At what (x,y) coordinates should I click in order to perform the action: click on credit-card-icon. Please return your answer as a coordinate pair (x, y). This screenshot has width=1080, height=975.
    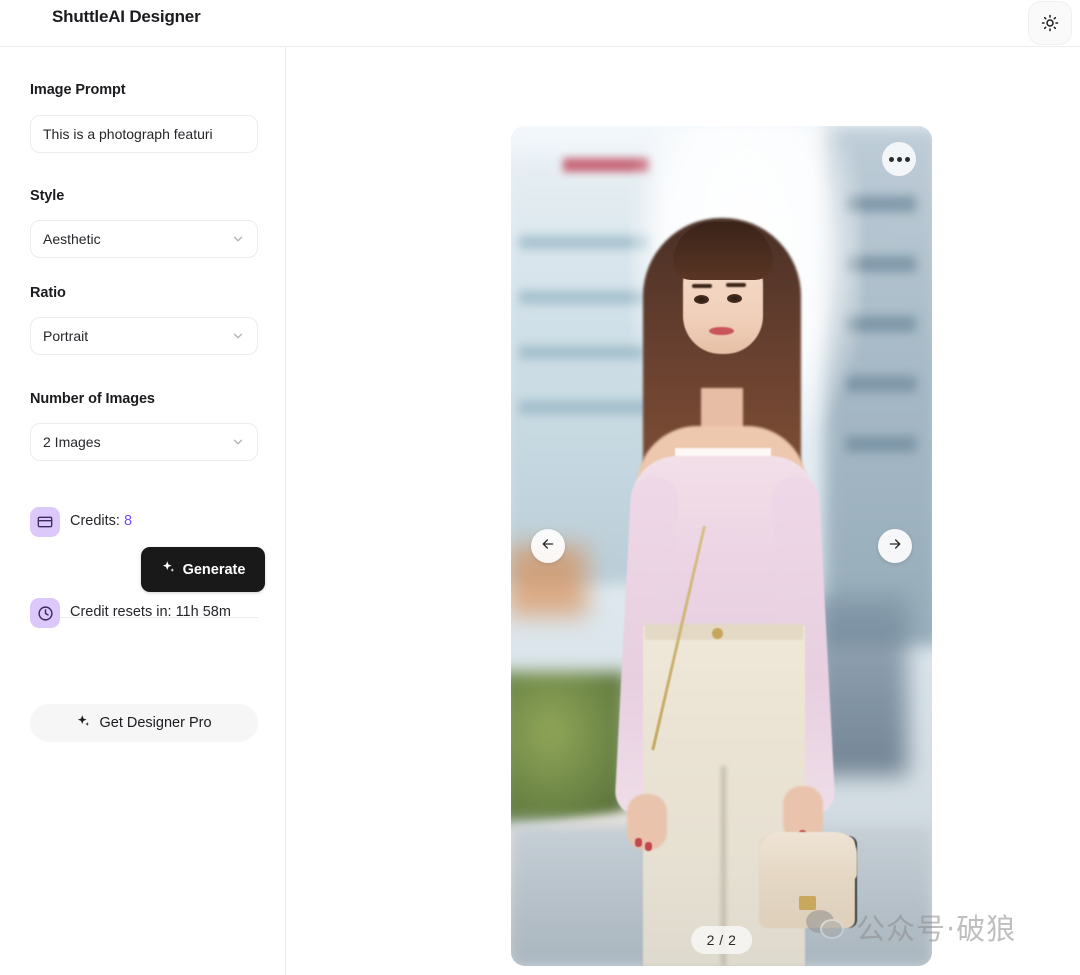
    Looking at the image, I should click on (45, 522).